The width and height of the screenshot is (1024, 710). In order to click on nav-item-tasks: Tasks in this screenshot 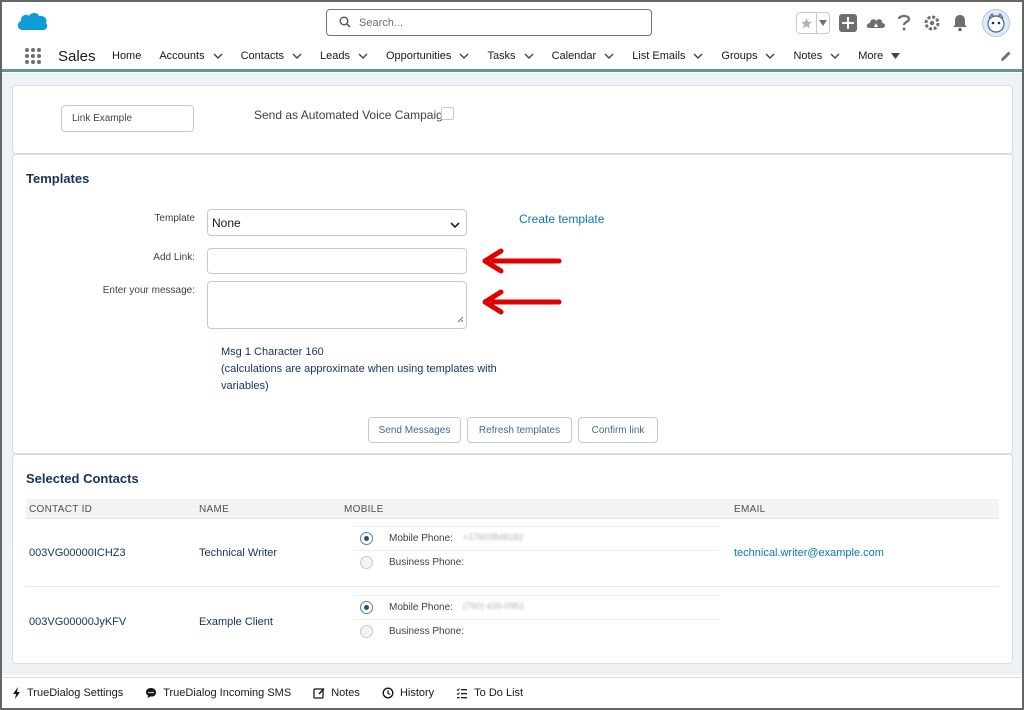, I will do `click(510, 56)`.